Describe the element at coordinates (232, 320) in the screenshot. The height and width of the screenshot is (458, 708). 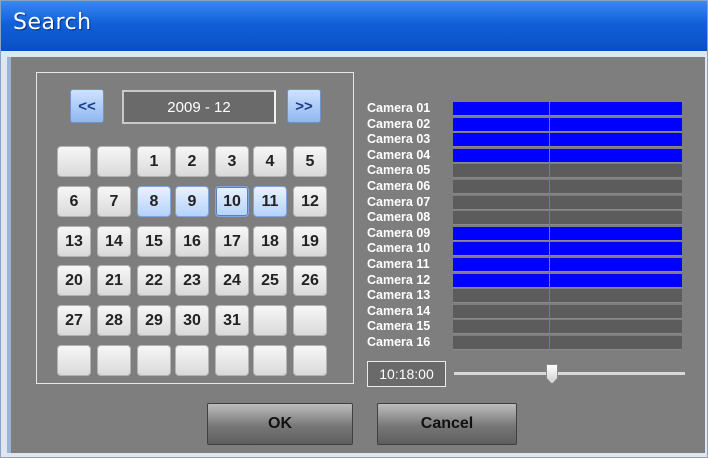
I see `calendar-day-31: 31` at that location.